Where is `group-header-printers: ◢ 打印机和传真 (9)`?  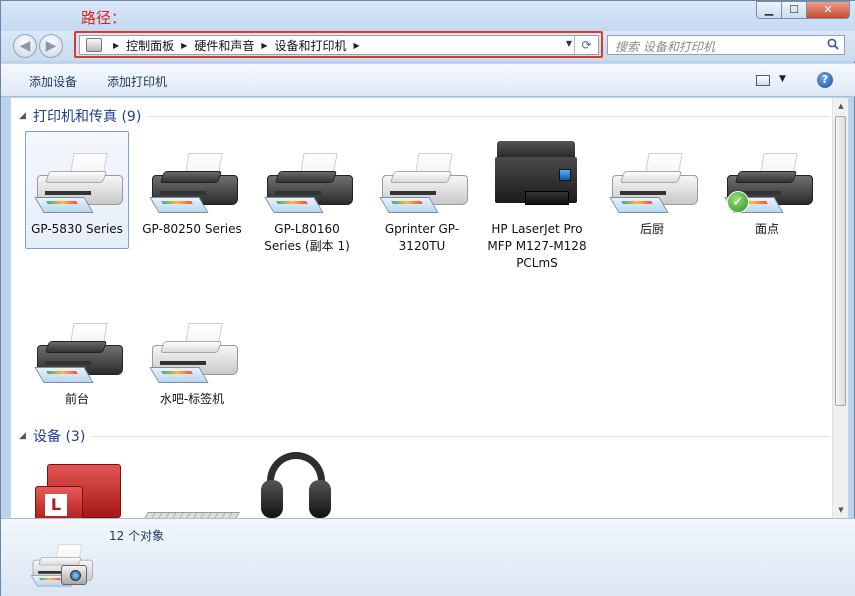
group-header-printers: ◢ 打印机和传真 (9) is located at coordinates (424, 116).